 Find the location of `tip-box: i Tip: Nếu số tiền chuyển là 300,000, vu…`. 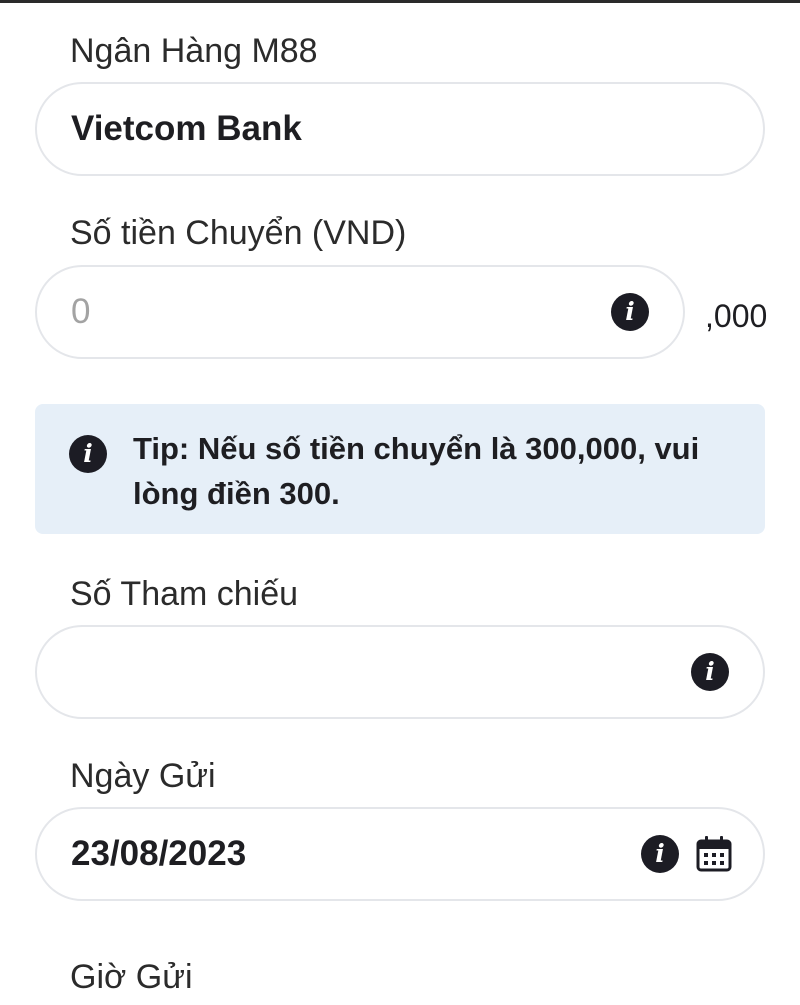

tip-box: i Tip: Nếu số tiền chuyển là 300,000, vu… is located at coordinates (400, 469).